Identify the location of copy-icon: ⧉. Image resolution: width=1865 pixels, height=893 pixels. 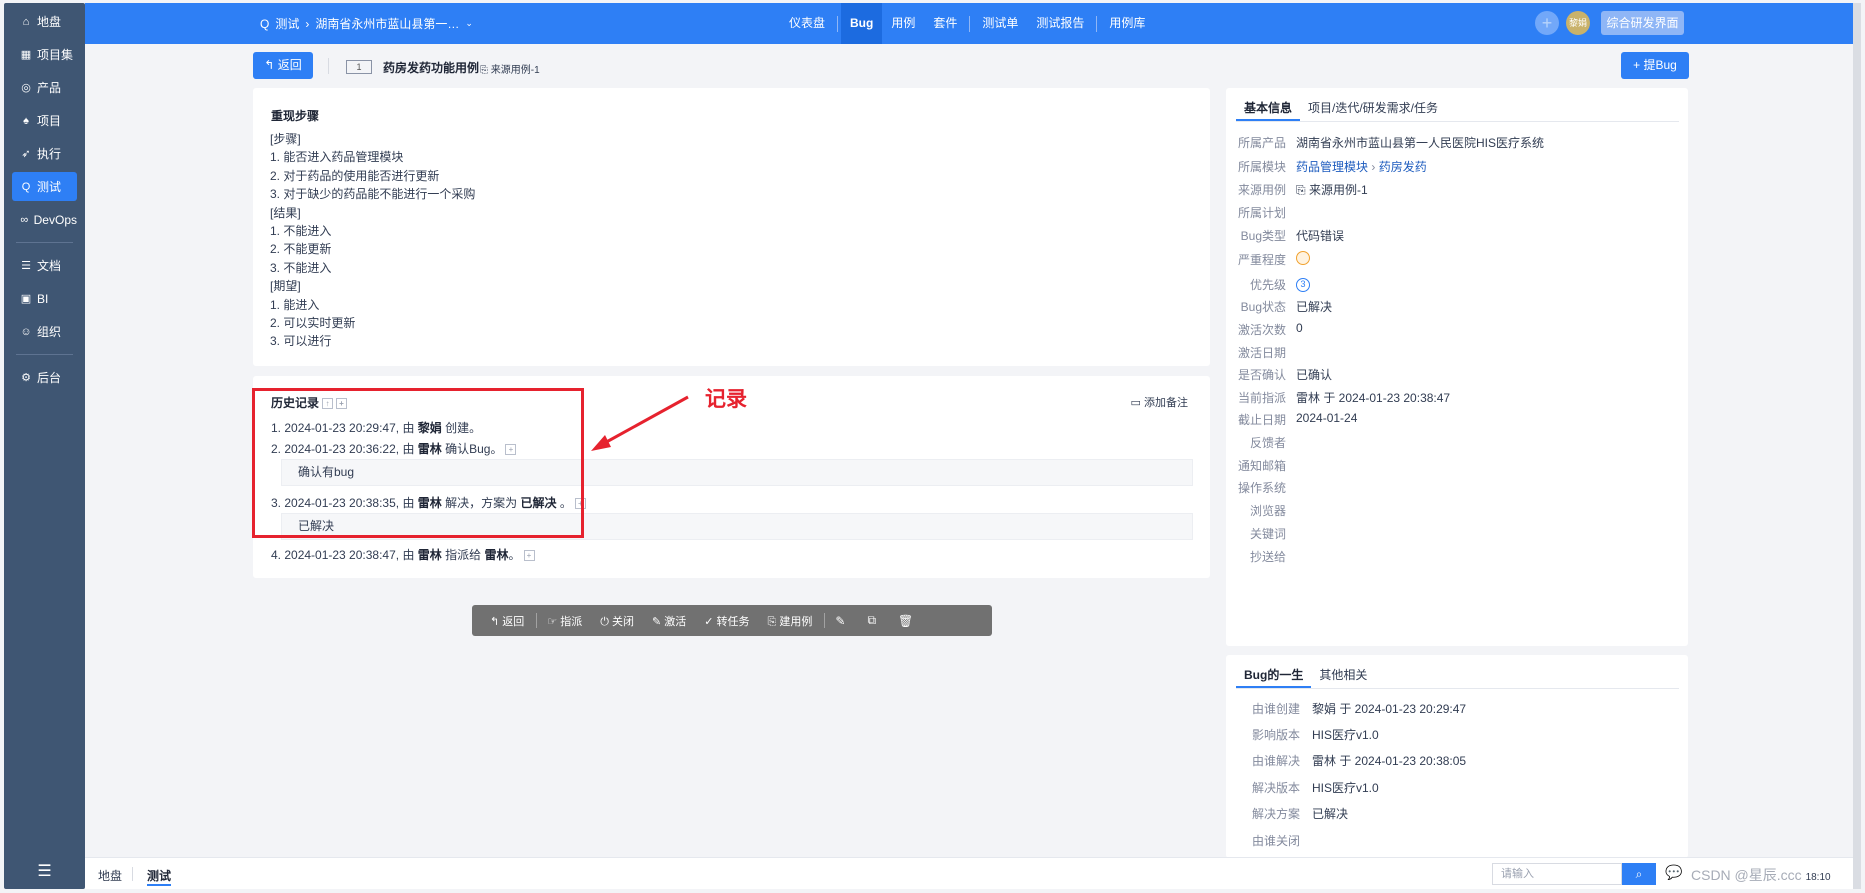
(871, 620).